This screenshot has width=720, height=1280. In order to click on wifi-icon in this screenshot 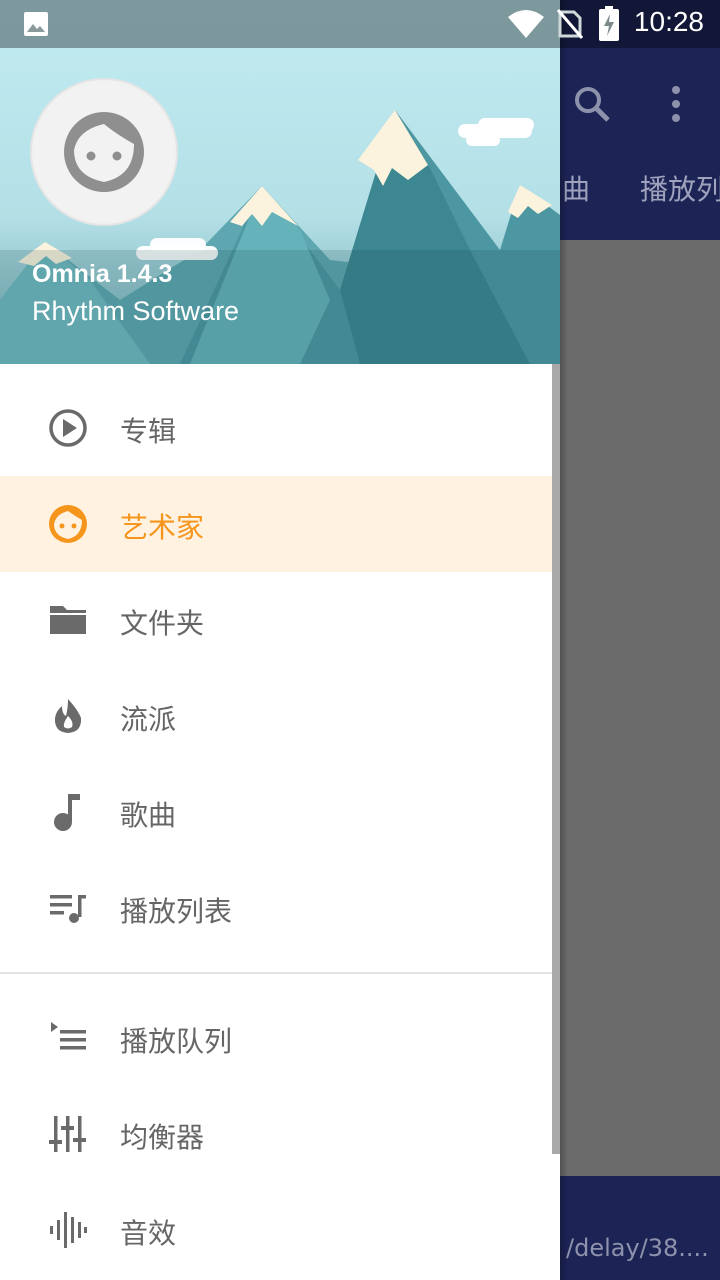, I will do `click(526, 24)`.